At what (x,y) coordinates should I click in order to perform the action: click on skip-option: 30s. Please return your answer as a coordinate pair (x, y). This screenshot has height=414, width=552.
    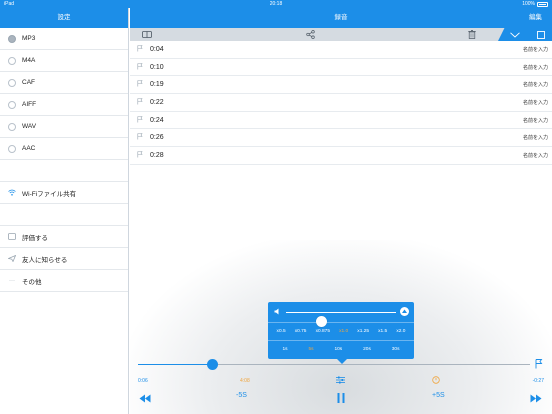
    Looking at the image, I should click on (396, 349).